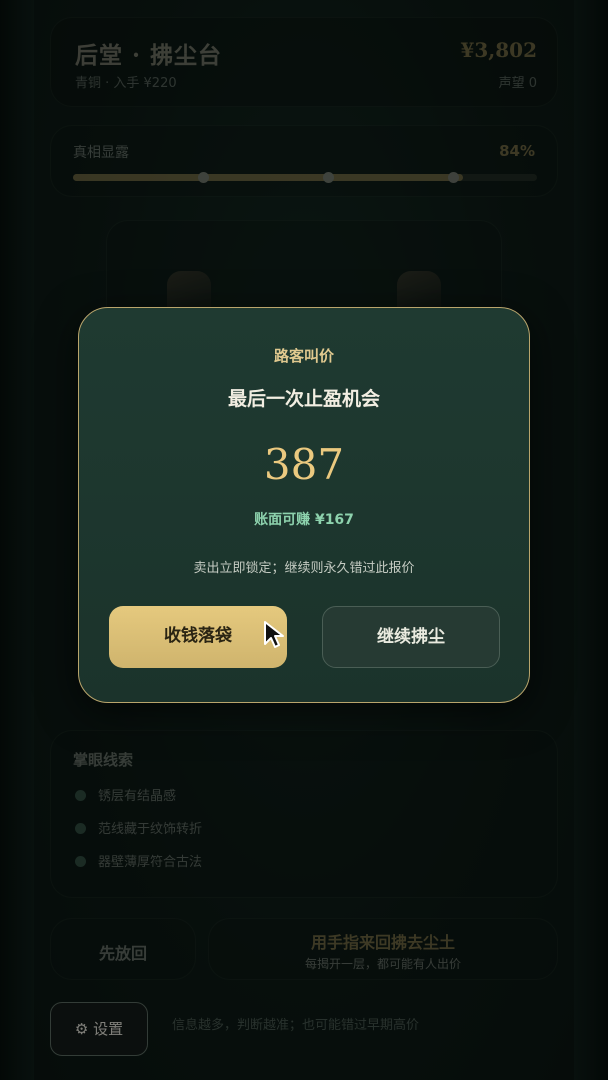  Describe the element at coordinates (304, 568) in the screenshot. I see `dialog-note: 卖出立即锁定；继续则永久错过此报价` at that location.